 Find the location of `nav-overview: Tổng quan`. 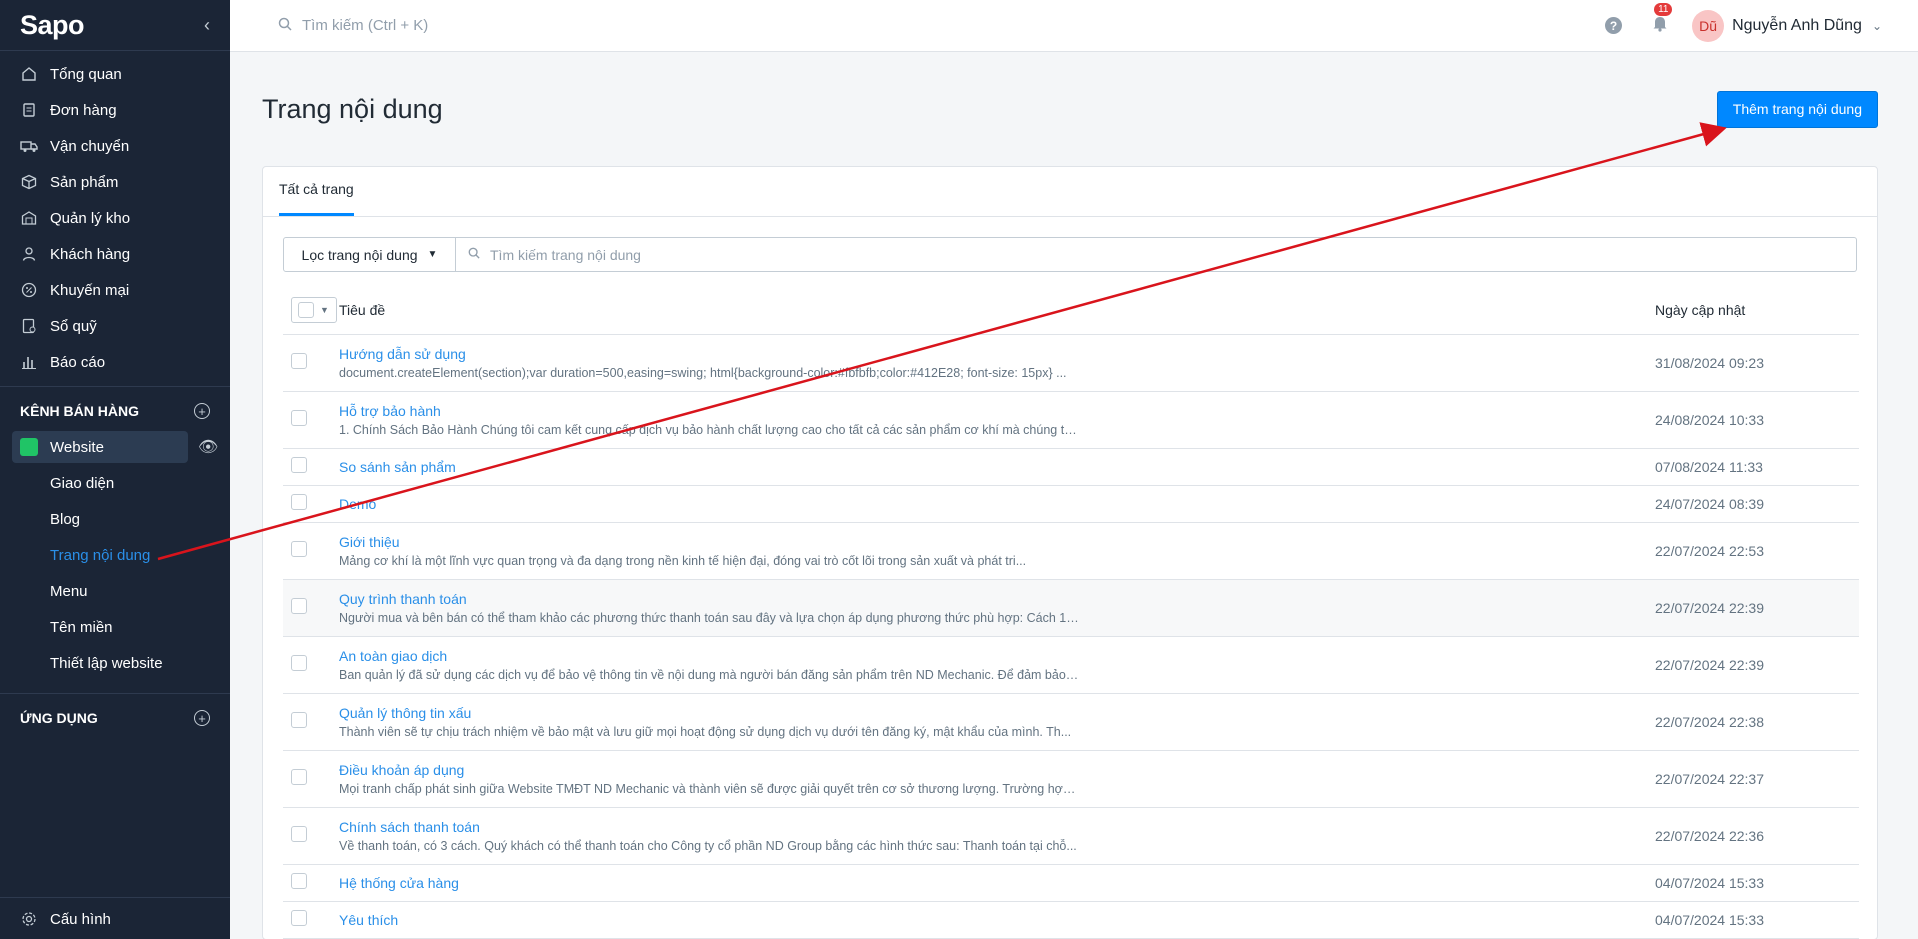

nav-overview: Tổng quan is located at coordinates (115, 74).